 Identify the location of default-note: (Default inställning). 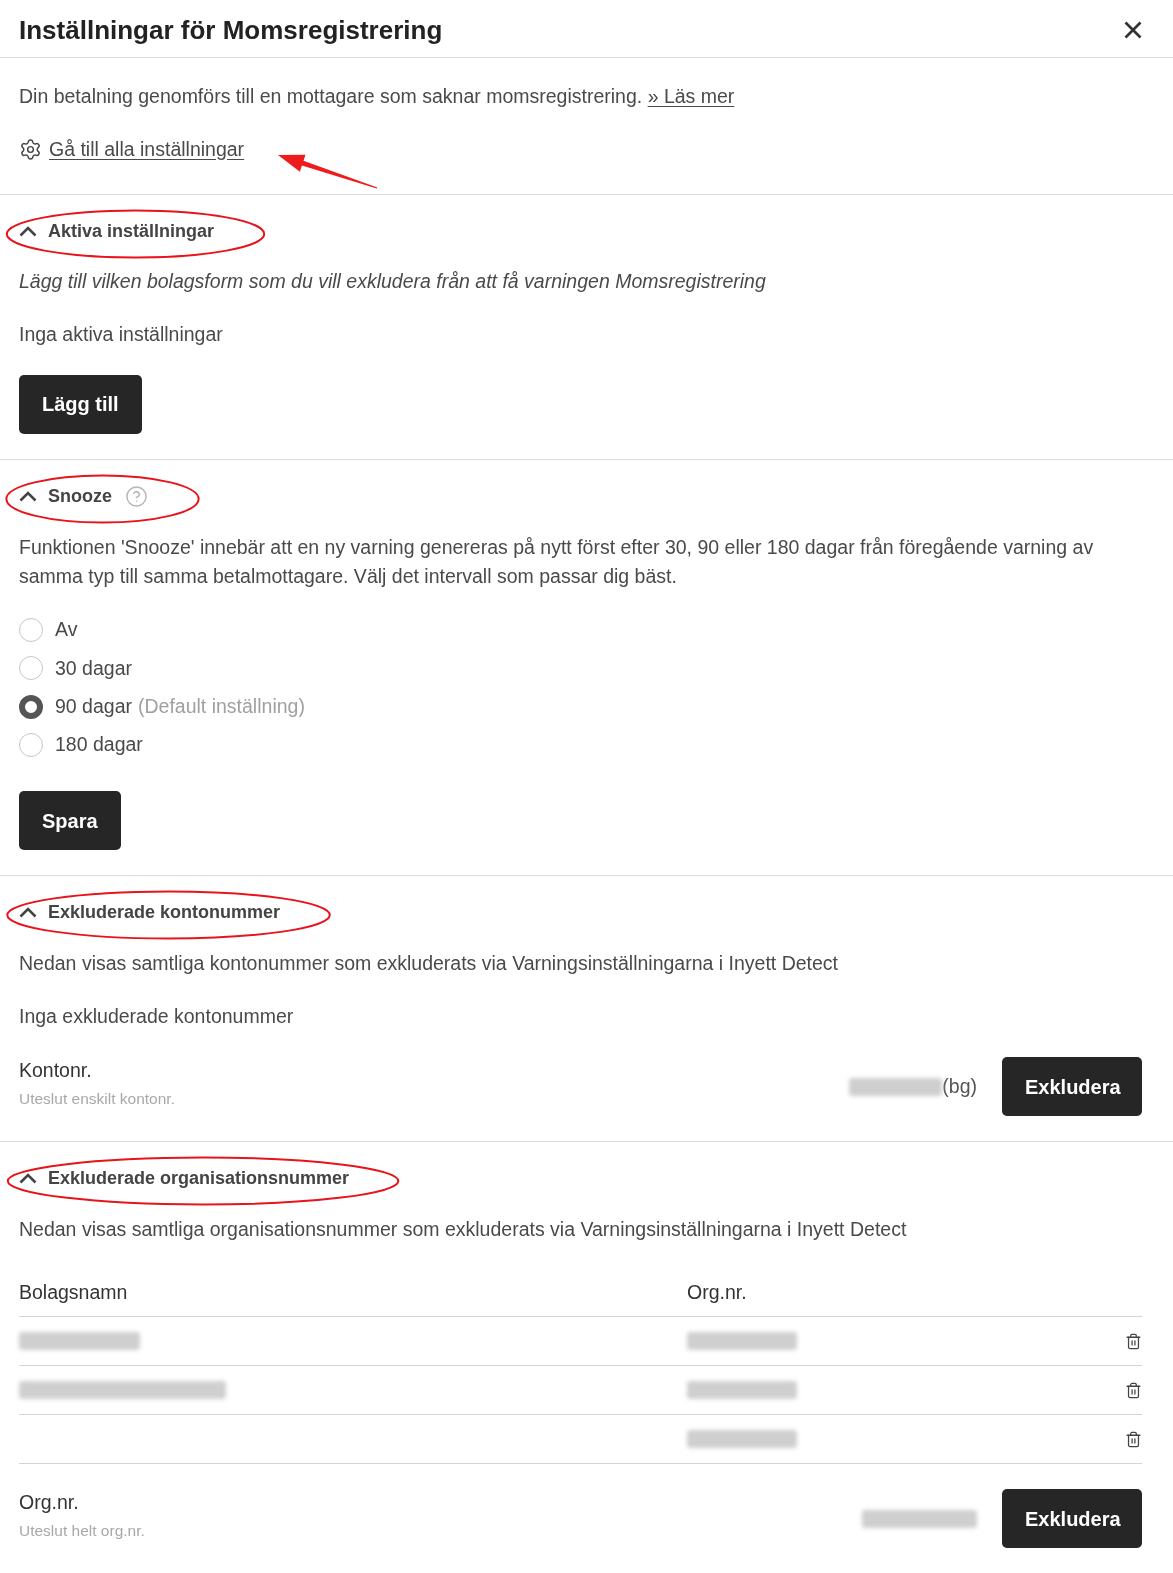
(221, 706).